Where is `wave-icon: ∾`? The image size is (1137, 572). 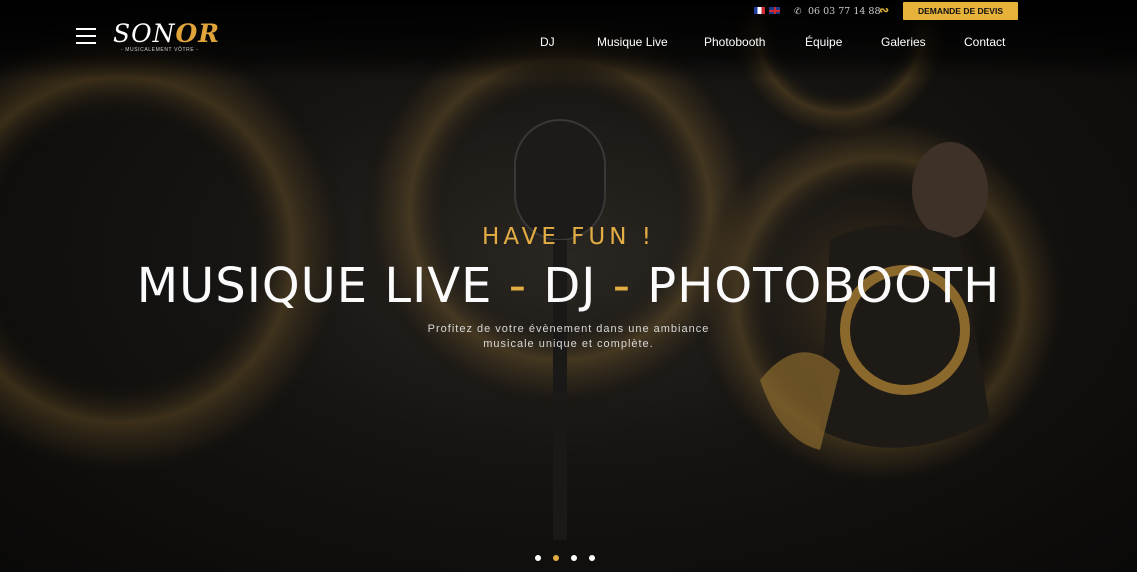
wave-icon: ∾ is located at coordinates (884, 10).